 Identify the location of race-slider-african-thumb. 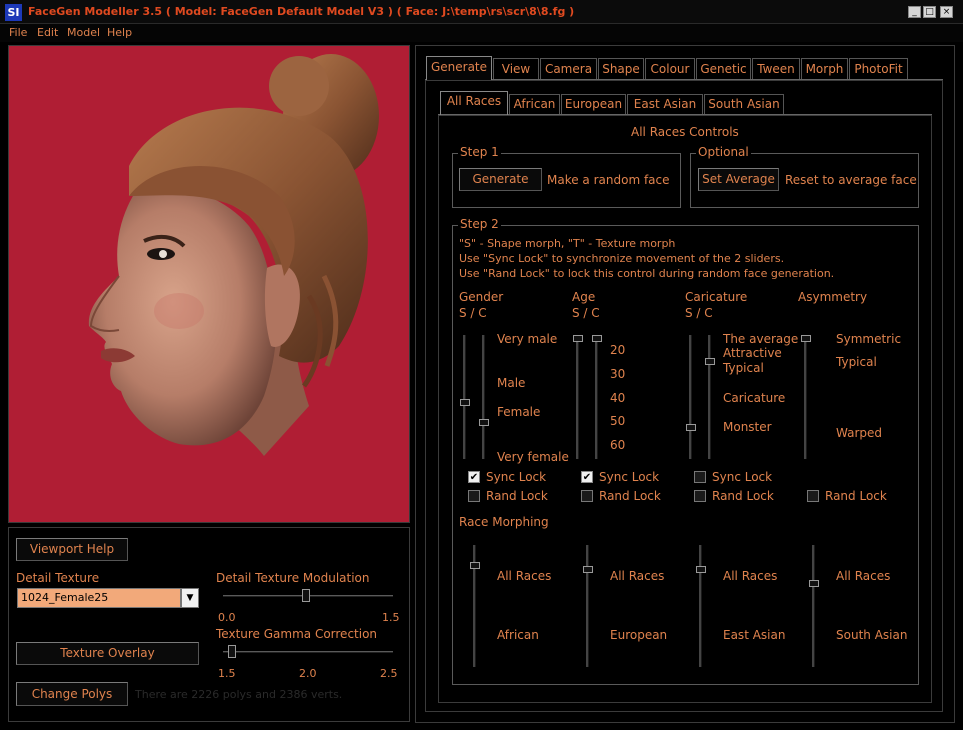
(475, 566).